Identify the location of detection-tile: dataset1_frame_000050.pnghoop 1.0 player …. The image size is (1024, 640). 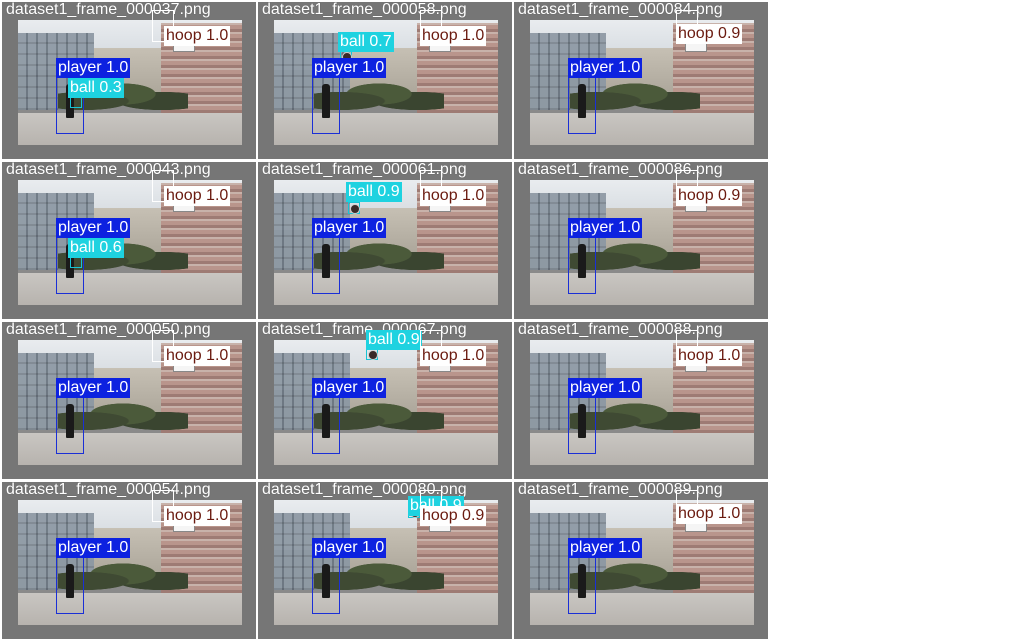
(129, 400).